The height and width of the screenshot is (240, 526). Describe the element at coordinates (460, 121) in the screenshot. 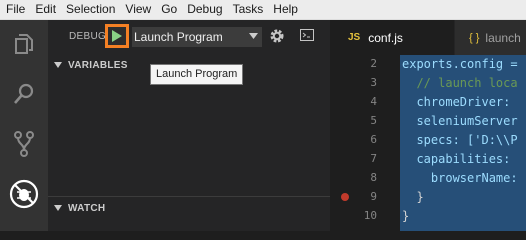

I see `code-line: seleniumServer` at that location.